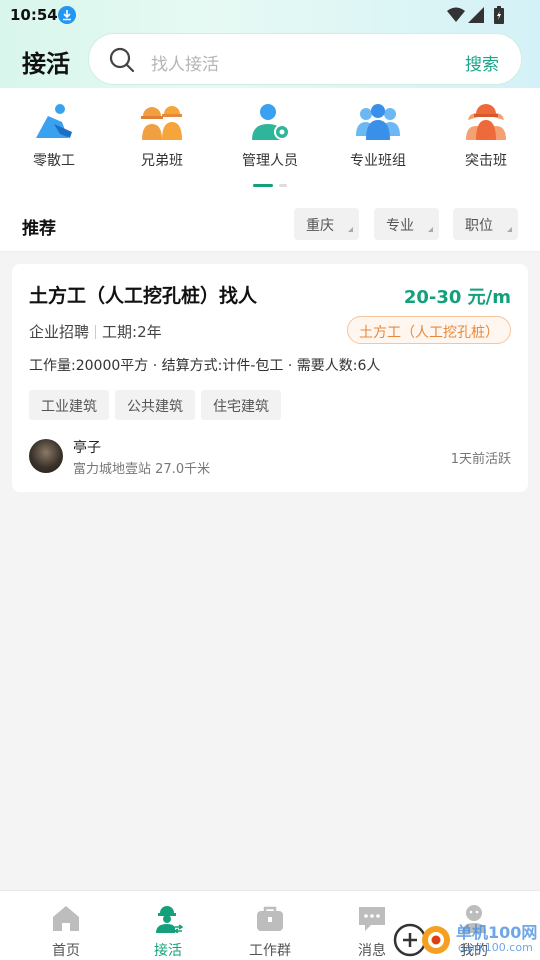 The width and height of the screenshot is (540, 960). What do you see at coordinates (270, 16) in the screenshot?
I see `status-bar: 10:54` at bounding box center [270, 16].